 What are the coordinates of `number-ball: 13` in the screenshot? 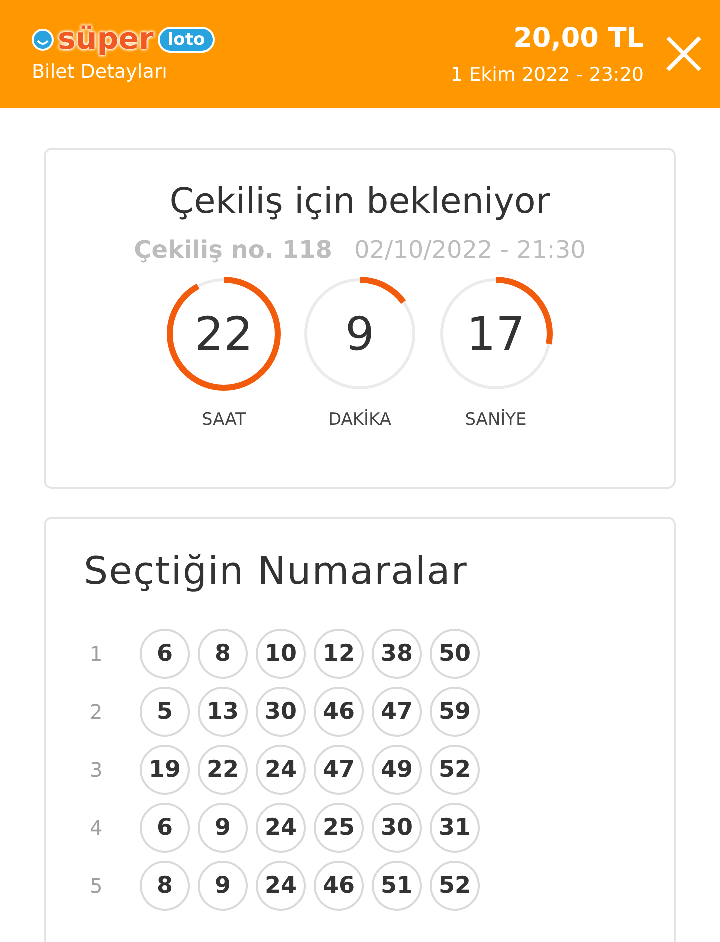 It's located at (223, 712).